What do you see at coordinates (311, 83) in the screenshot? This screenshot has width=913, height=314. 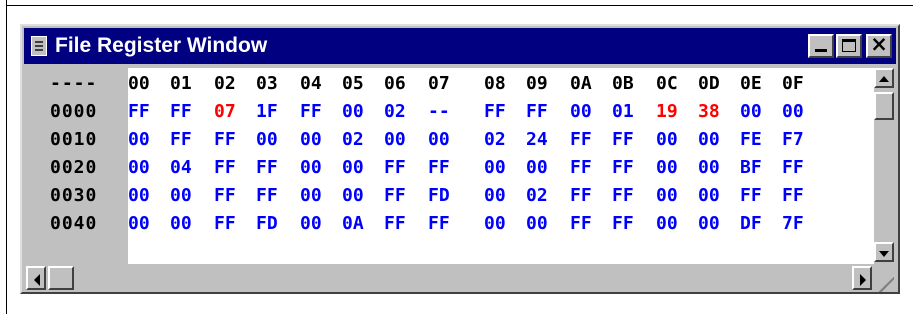 I see `column-header: 04` at bounding box center [311, 83].